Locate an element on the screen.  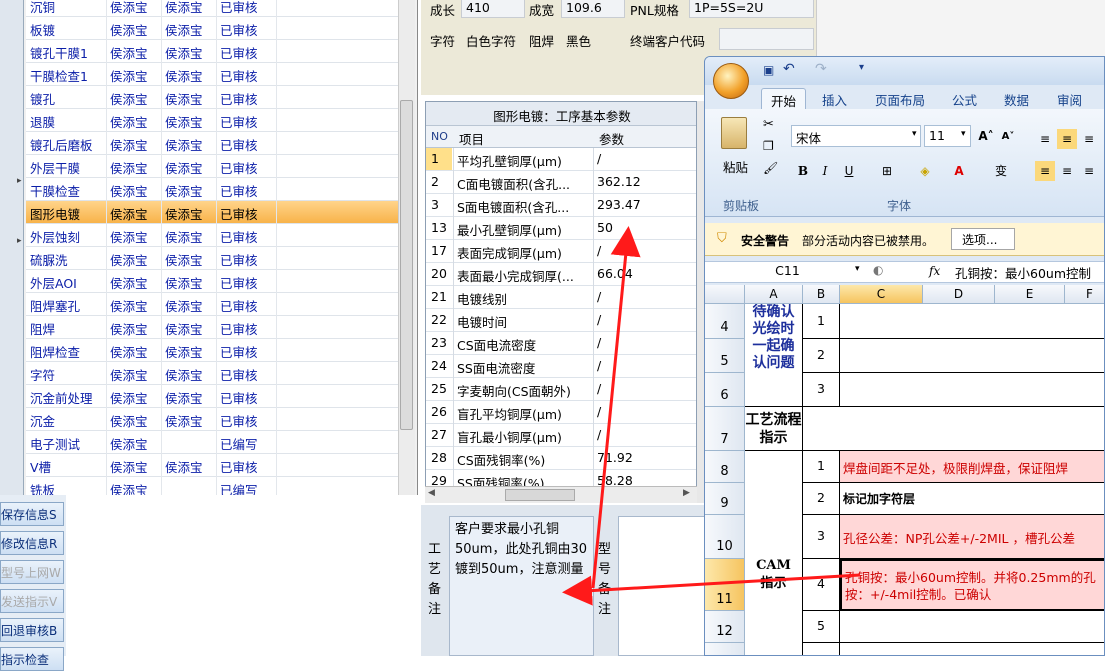
arrow-to-min-hole-copper is located at coordinates (616, 407).